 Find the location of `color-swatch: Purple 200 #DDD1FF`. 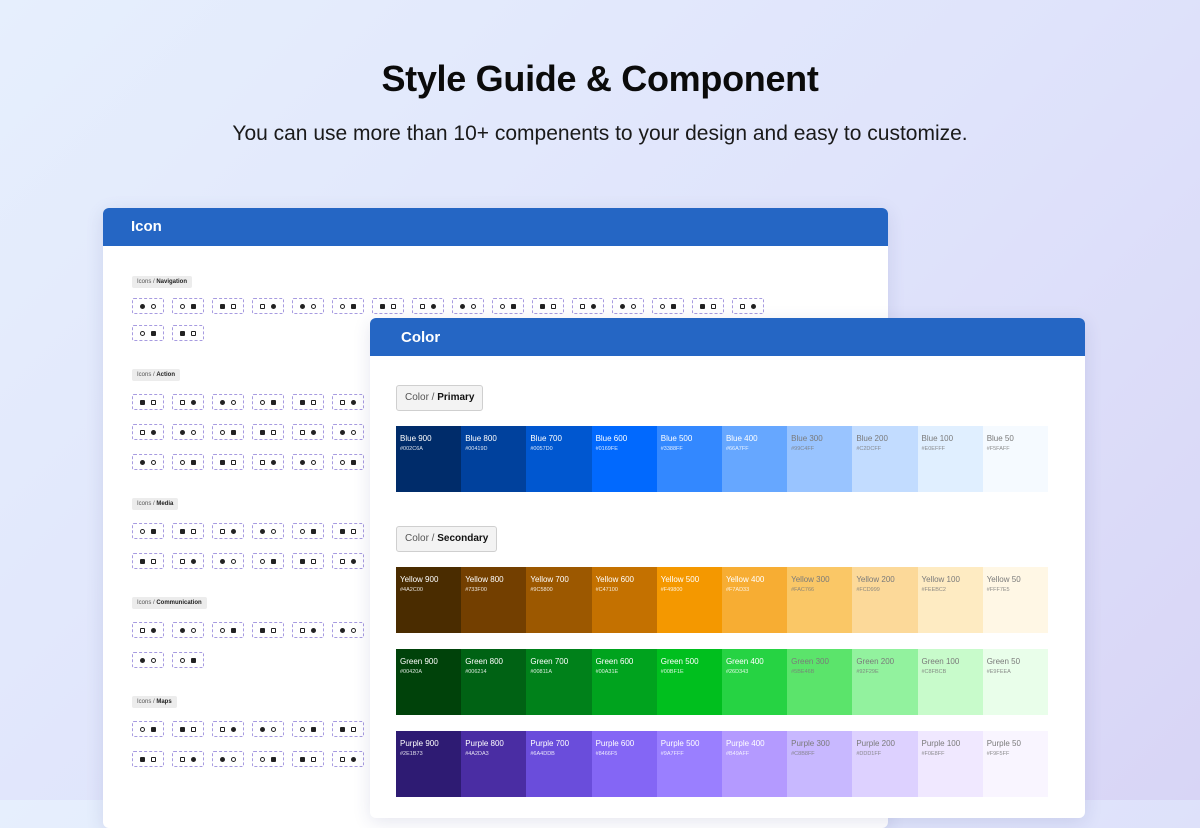

color-swatch: Purple 200 #DDD1FF is located at coordinates (885, 764).